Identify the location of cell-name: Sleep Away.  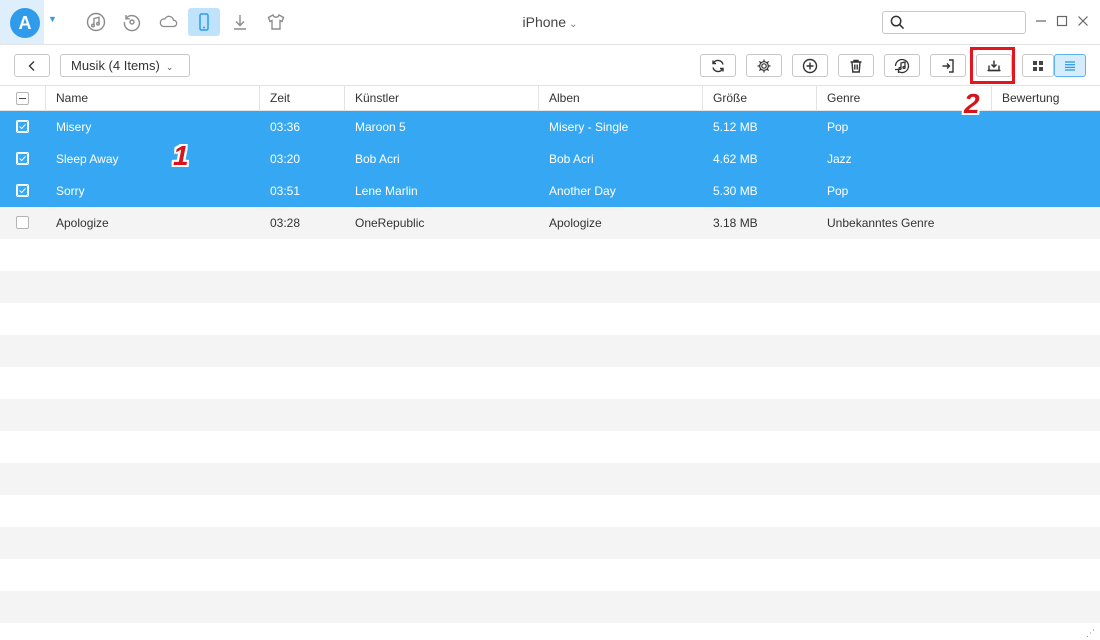
(87, 159).